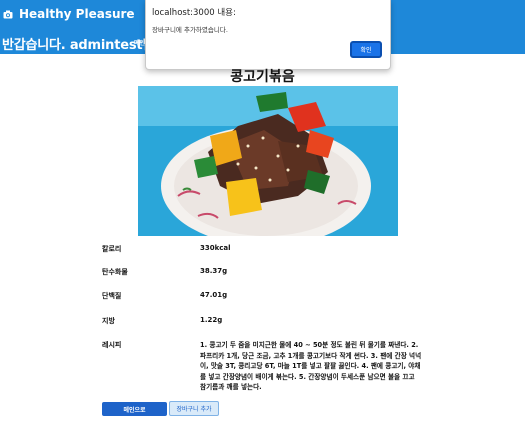  Describe the element at coordinates (112, 345) in the screenshot. I see `recipe-label: 레시피` at that location.